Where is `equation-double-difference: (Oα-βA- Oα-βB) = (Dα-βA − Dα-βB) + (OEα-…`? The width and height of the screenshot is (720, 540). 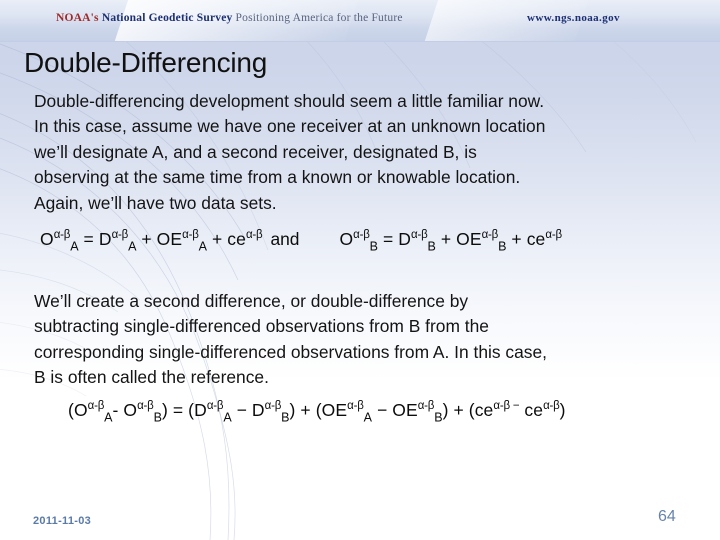
equation-double-difference: (Oα-βA- Oα-βB) = (Dα-βA − Dα-βB) + (OEα-… is located at coordinates (317, 412).